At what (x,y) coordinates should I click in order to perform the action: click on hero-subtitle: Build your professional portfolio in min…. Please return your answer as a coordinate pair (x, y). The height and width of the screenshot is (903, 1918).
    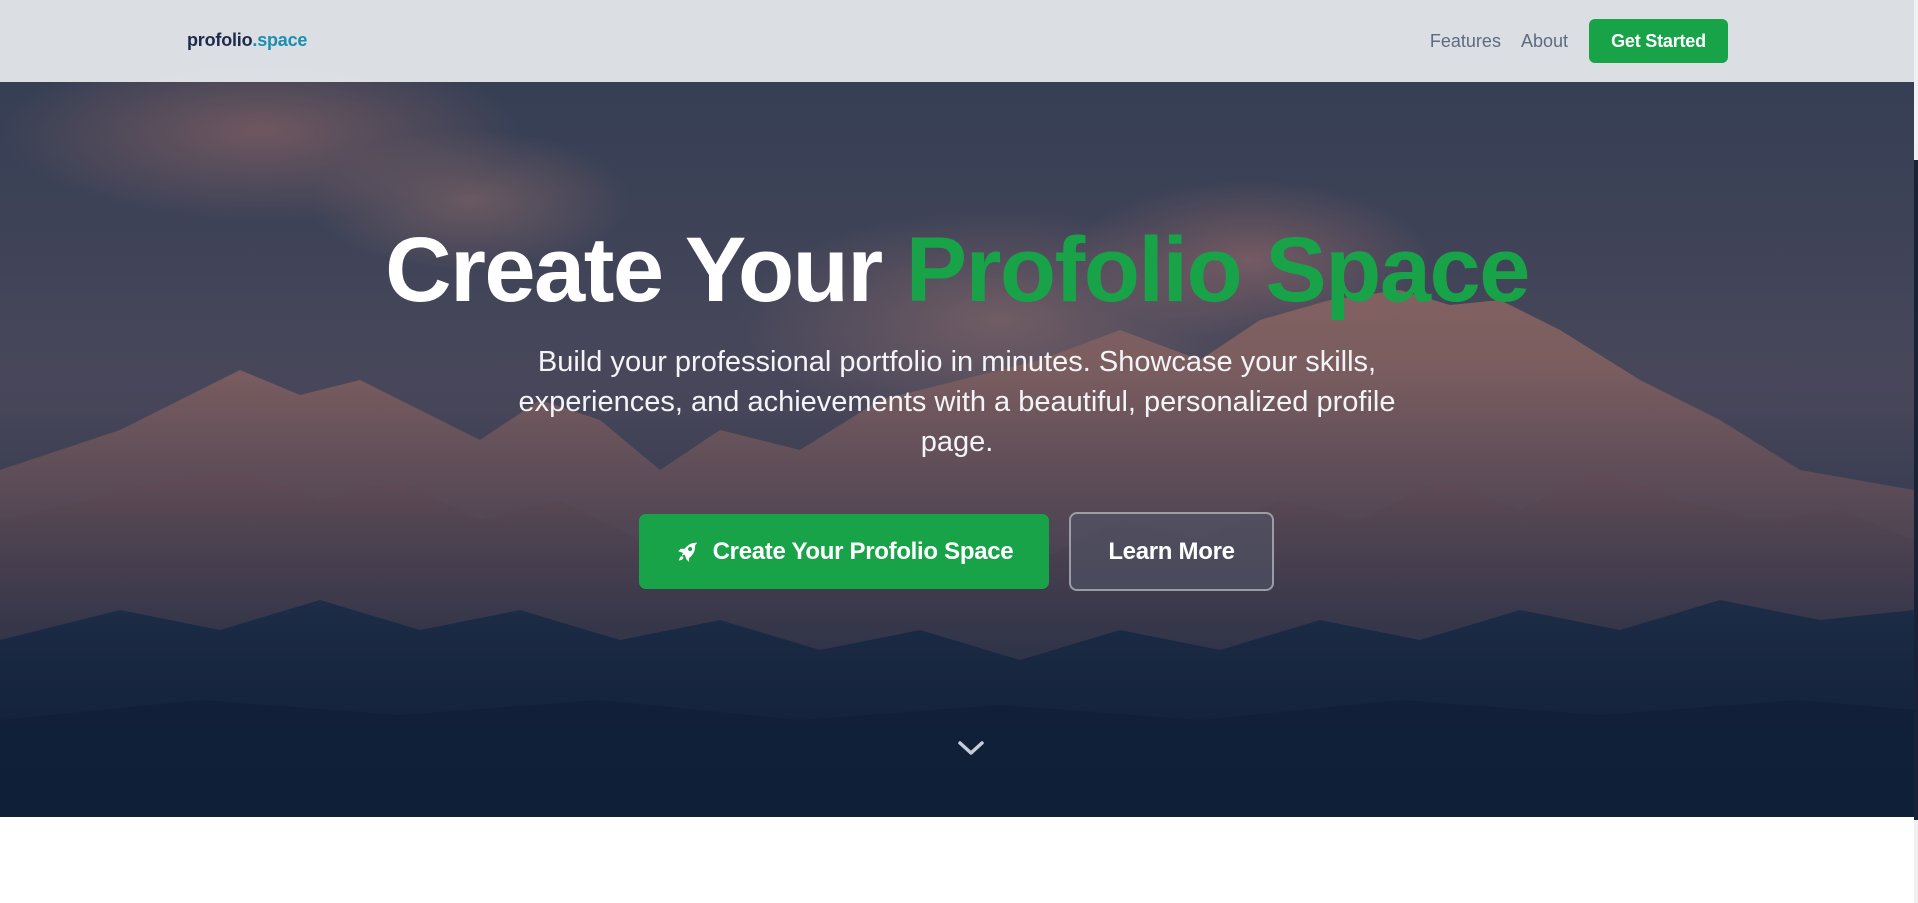
    Looking at the image, I should click on (957, 402).